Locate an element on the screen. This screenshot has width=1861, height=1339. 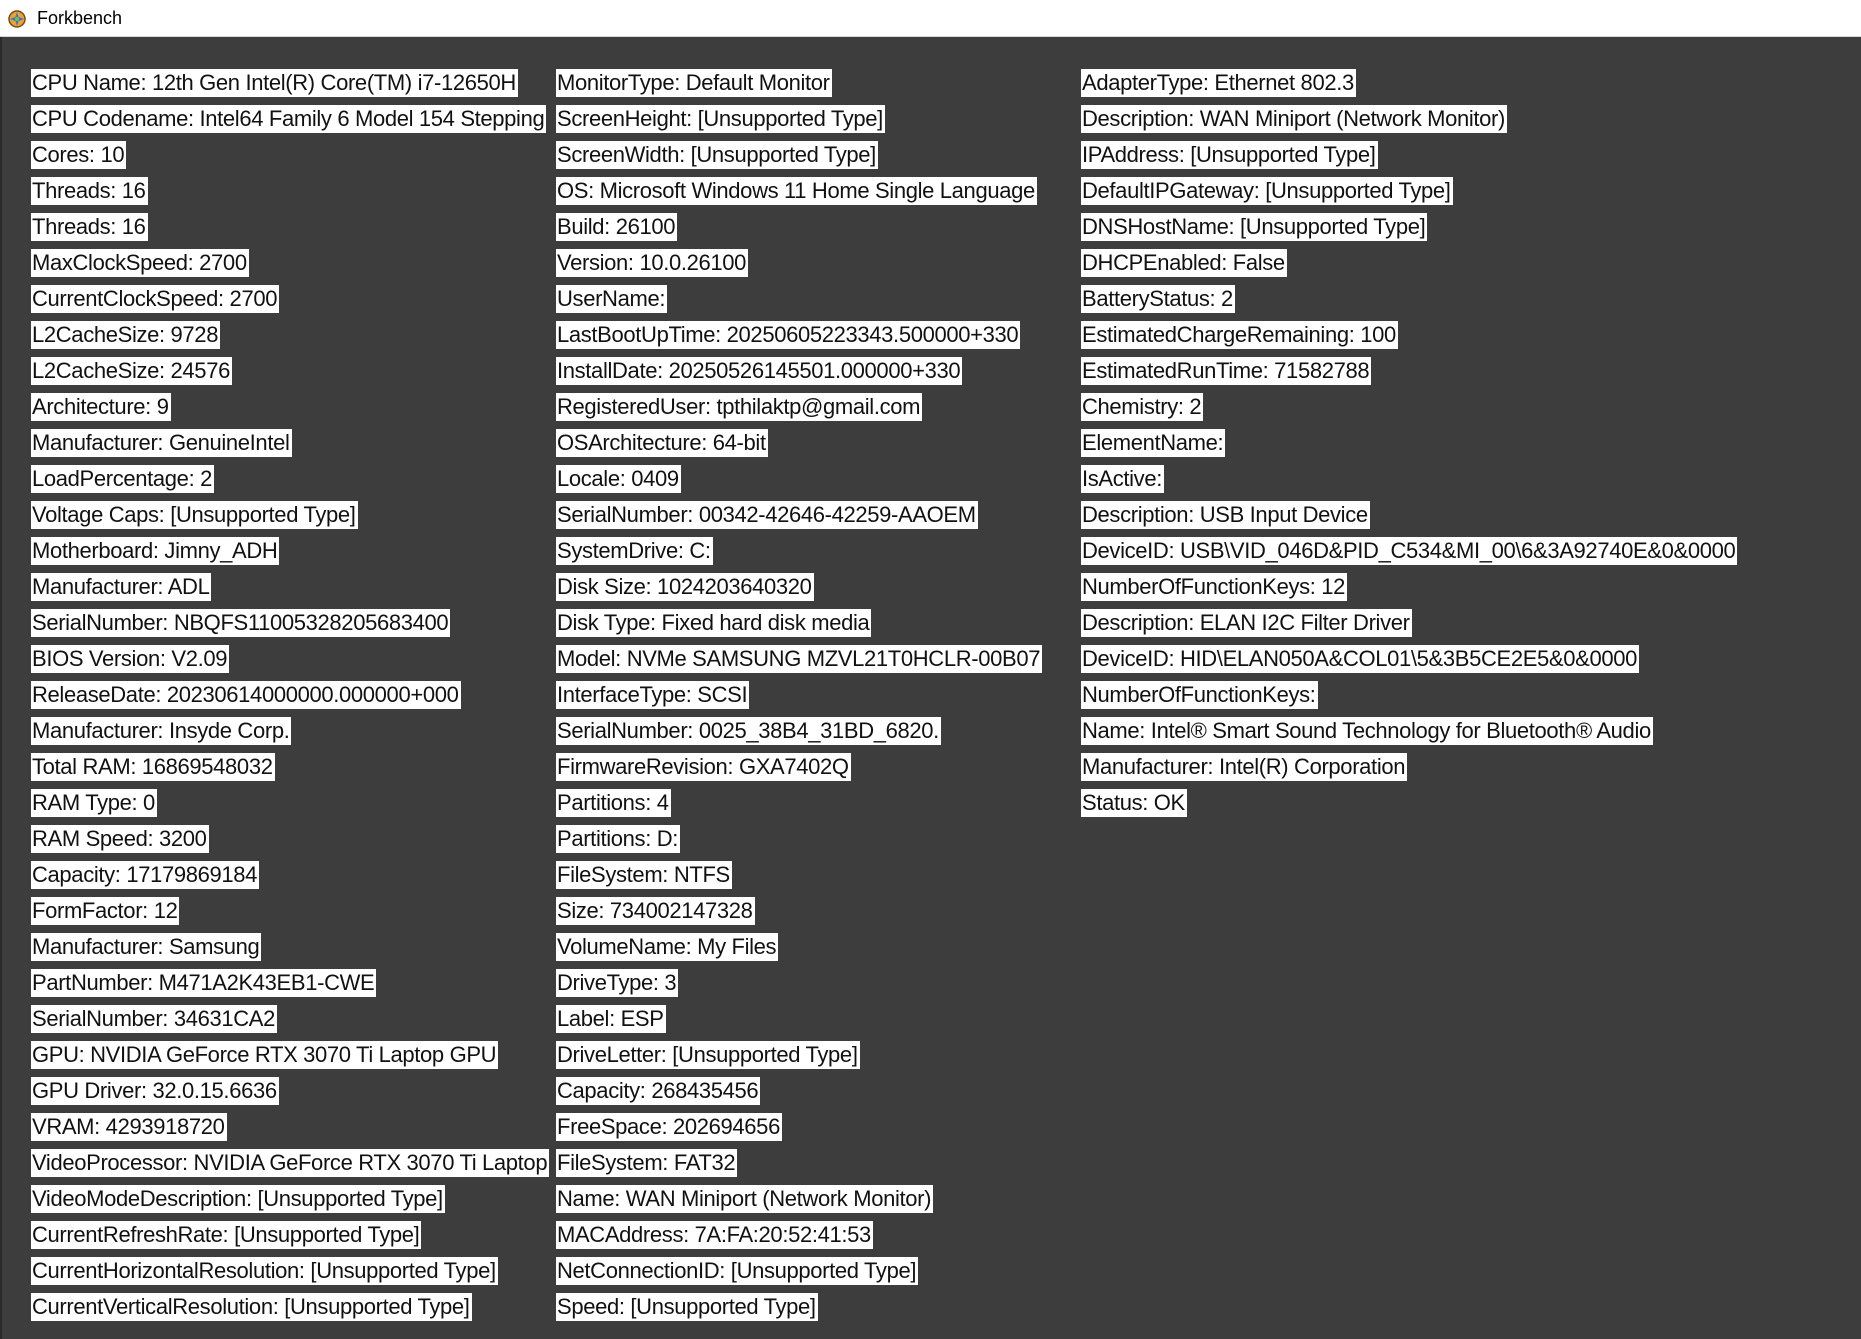
info-row: VRAM: 4293918720 is located at coordinates (293, 1131).